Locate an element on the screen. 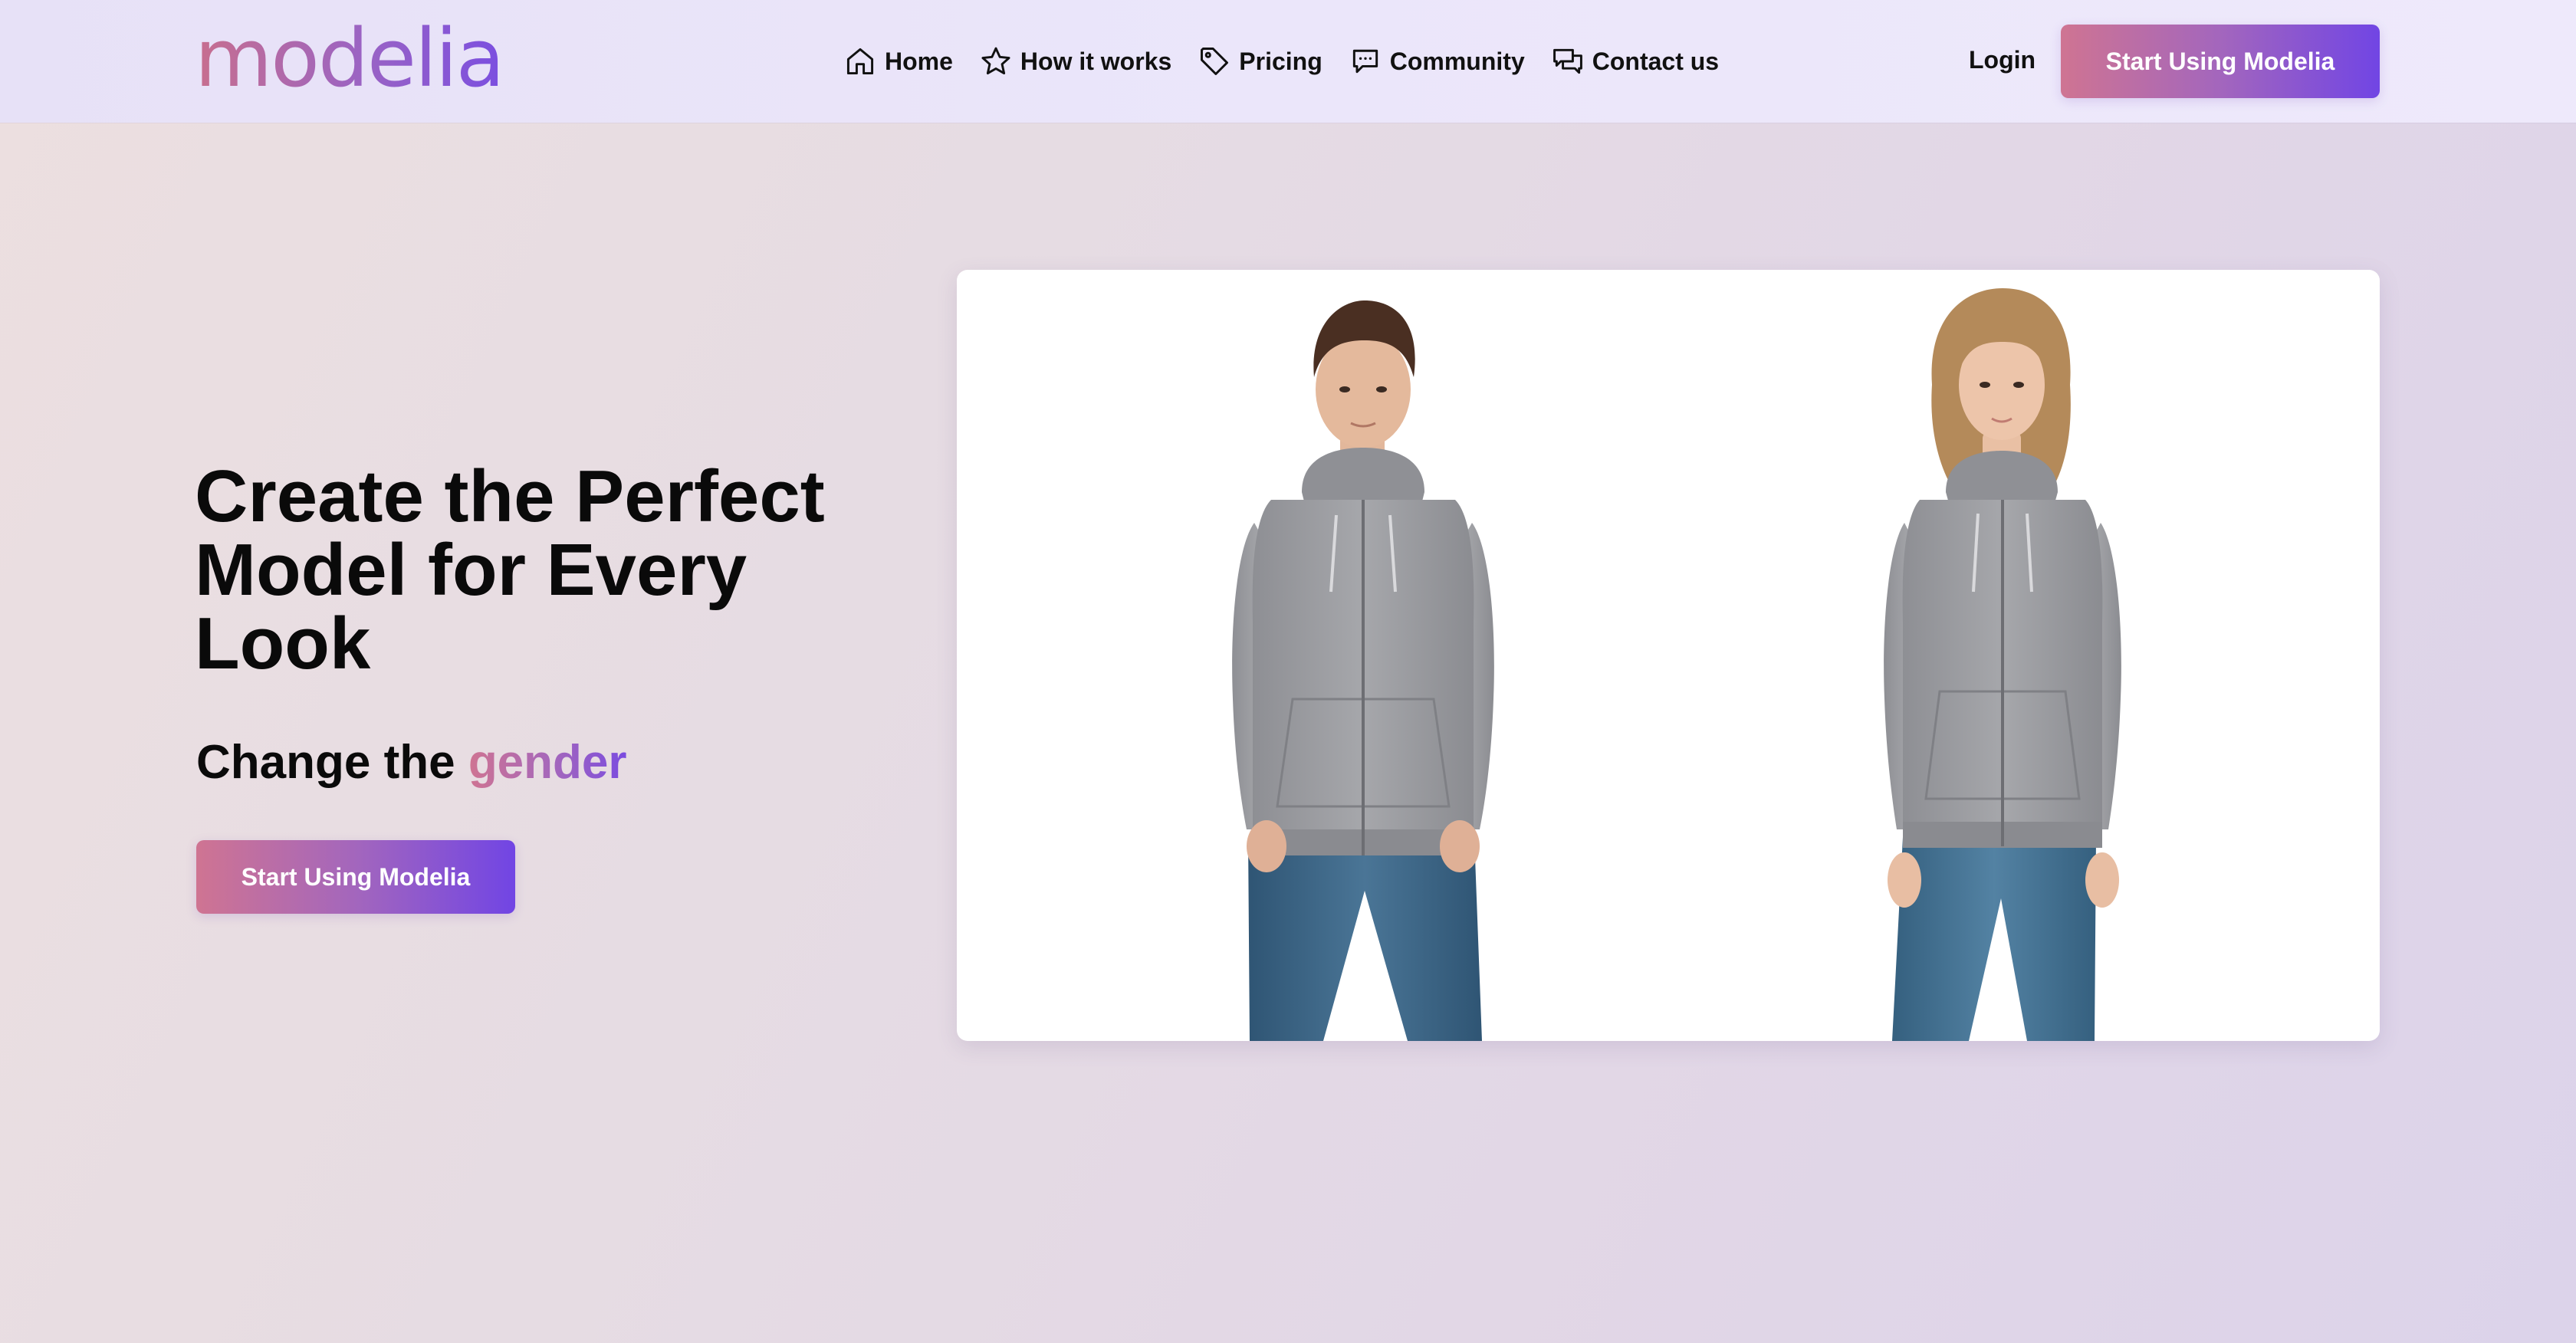 The image size is (2576, 1343). nav-label-home: Home is located at coordinates (919, 61).